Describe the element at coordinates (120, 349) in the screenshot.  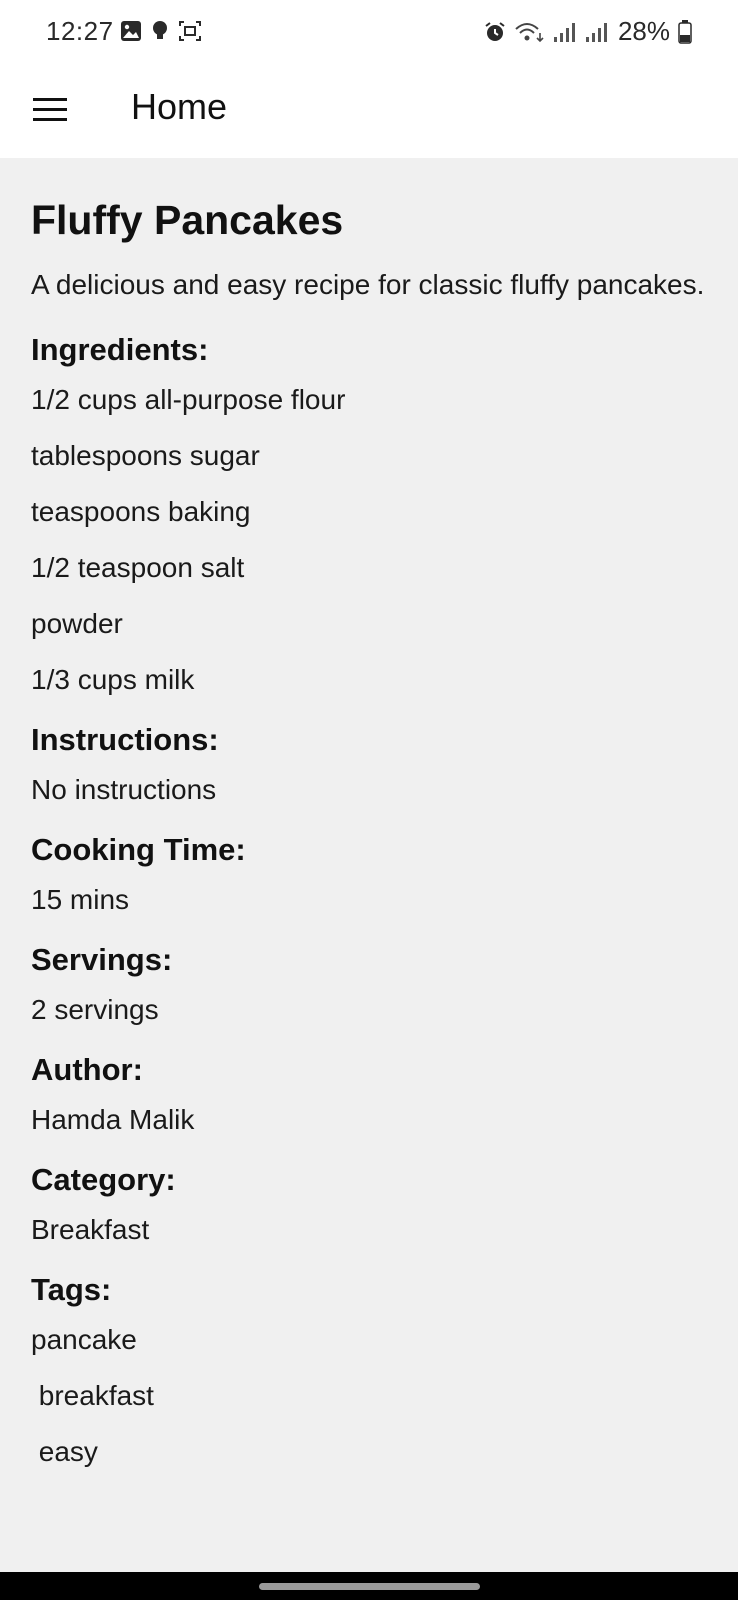
I see `ingredients-heading: Ingredients:` at that location.